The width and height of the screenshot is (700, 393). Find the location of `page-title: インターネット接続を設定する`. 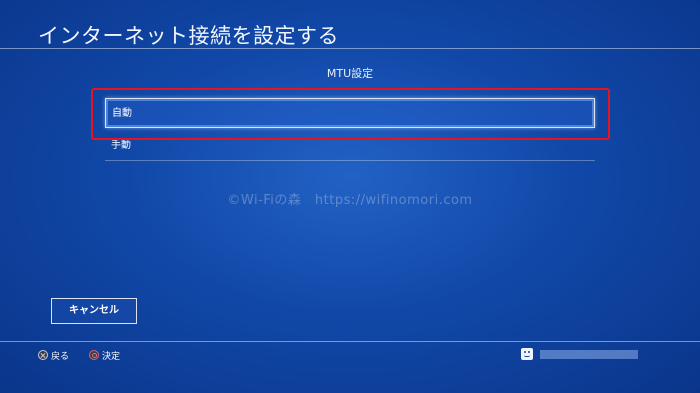

page-title: インターネット接続を設定する is located at coordinates (188, 36).